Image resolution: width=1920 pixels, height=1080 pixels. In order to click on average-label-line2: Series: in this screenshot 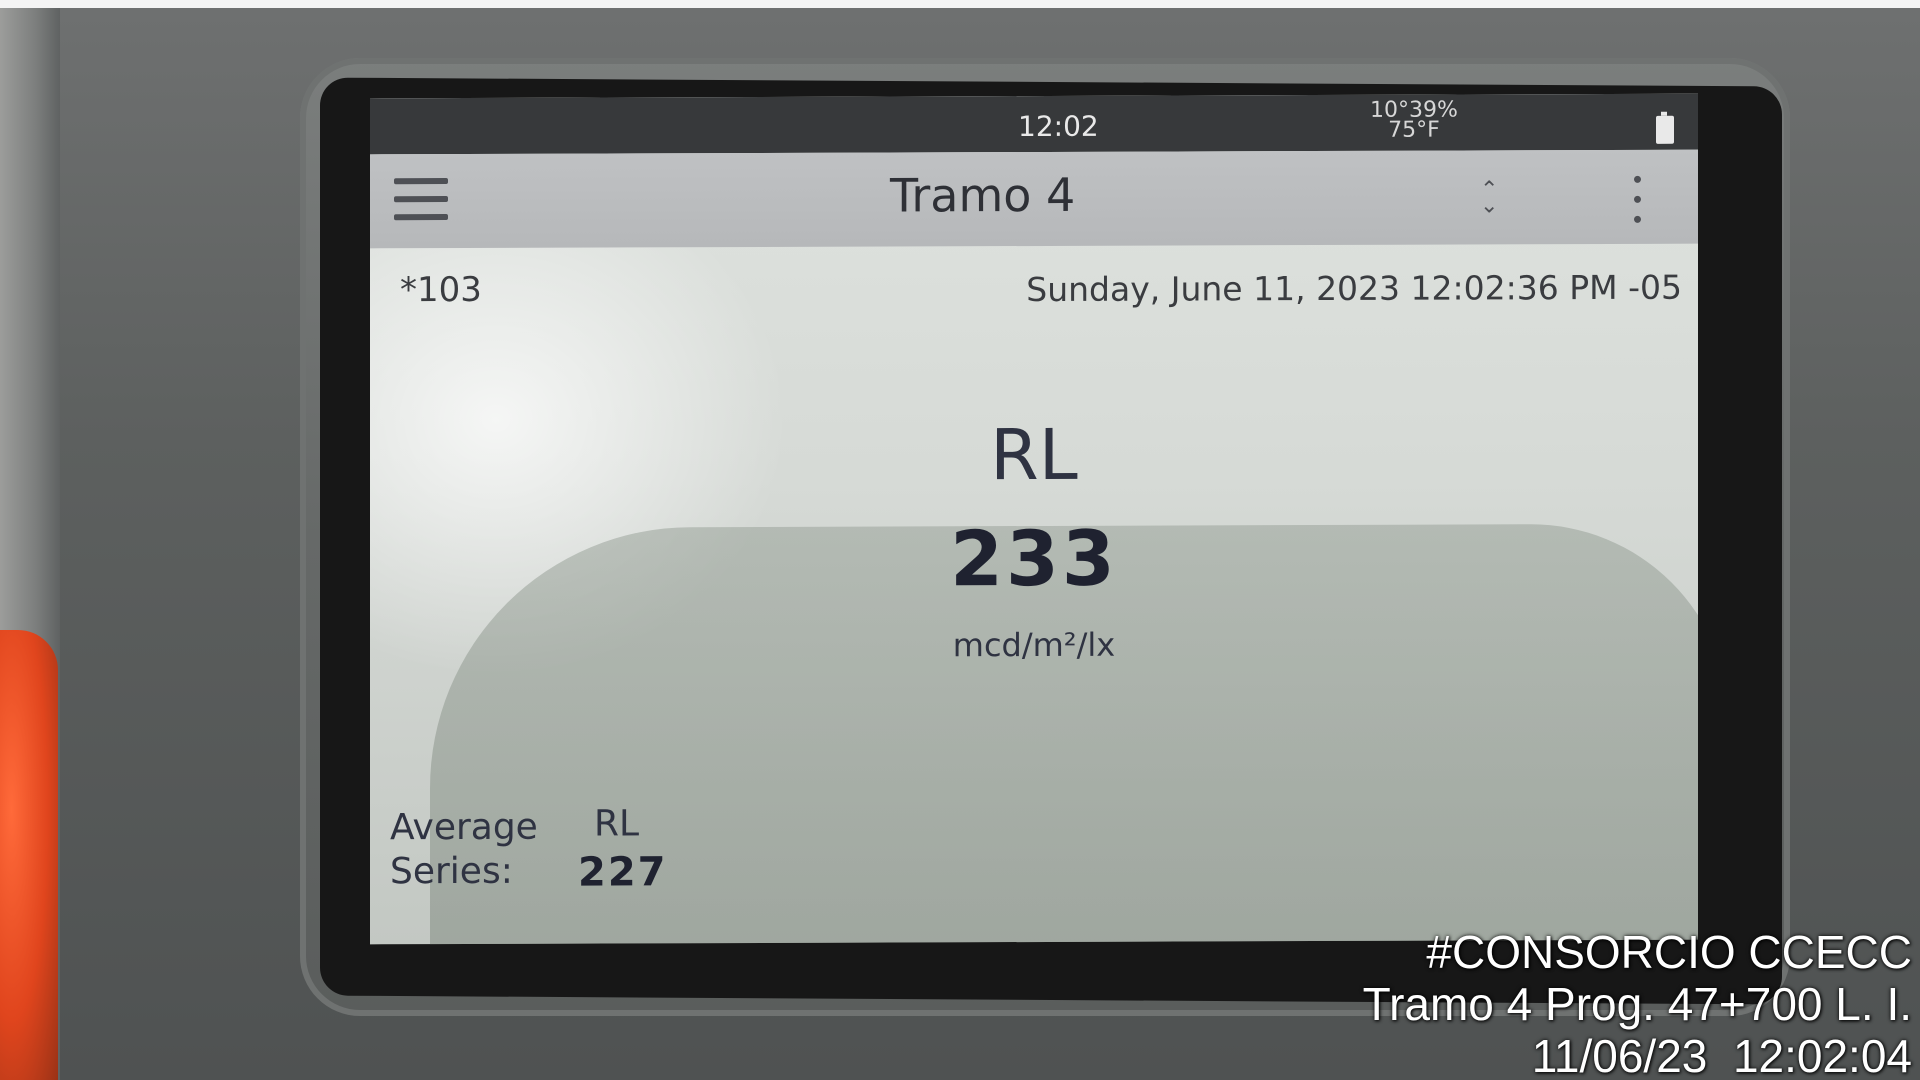, I will do `click(451, 871)`.